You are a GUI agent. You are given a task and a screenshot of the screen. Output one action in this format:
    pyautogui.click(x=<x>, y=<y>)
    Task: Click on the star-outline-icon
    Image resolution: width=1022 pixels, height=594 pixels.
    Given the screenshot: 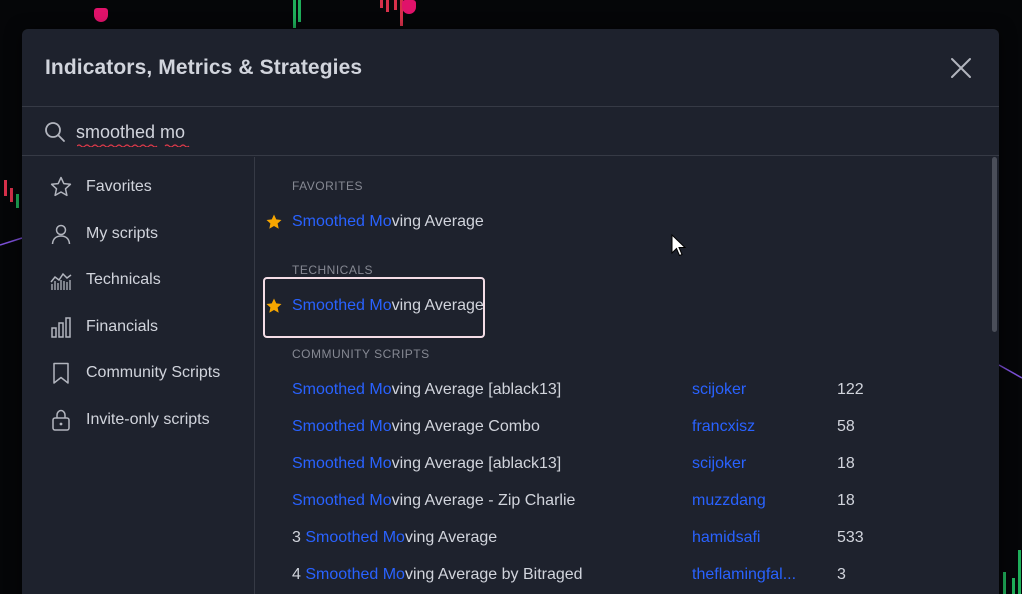 What is the action you would take?
    pyautogui.click(x=61, y=186)
    